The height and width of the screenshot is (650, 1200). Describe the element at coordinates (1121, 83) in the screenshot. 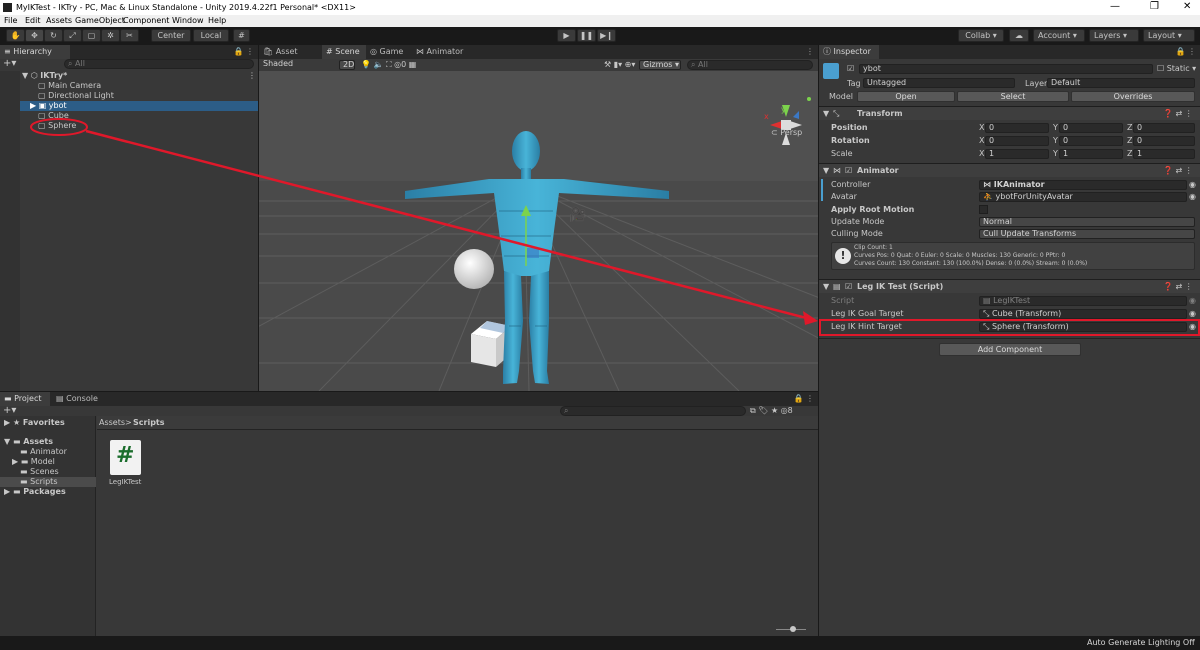

I see `layer-dropdown: Default` at that location.